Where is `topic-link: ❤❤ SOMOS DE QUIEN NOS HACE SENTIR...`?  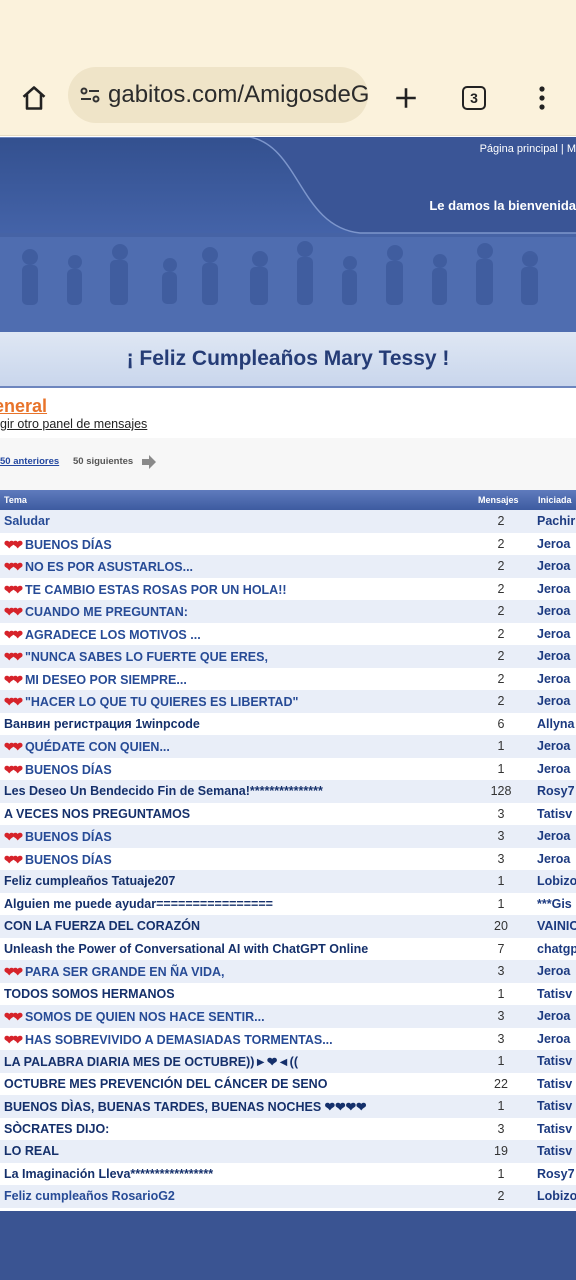
topic-link: ❤❤ SOMOS DE QUIEN NOS HACE SENTIR... is located at coordinates (134, 1016).